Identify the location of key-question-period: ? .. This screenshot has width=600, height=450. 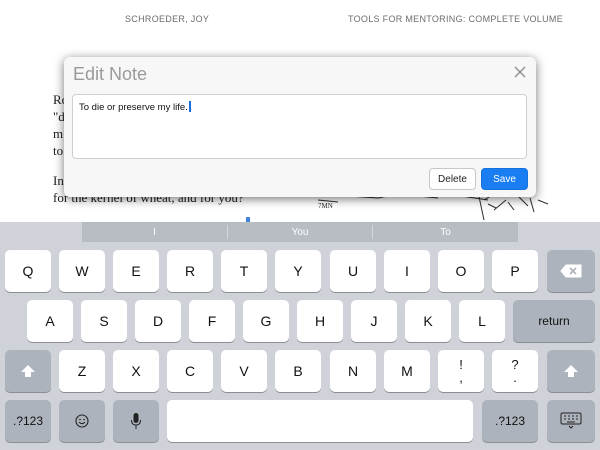
(515, 371).